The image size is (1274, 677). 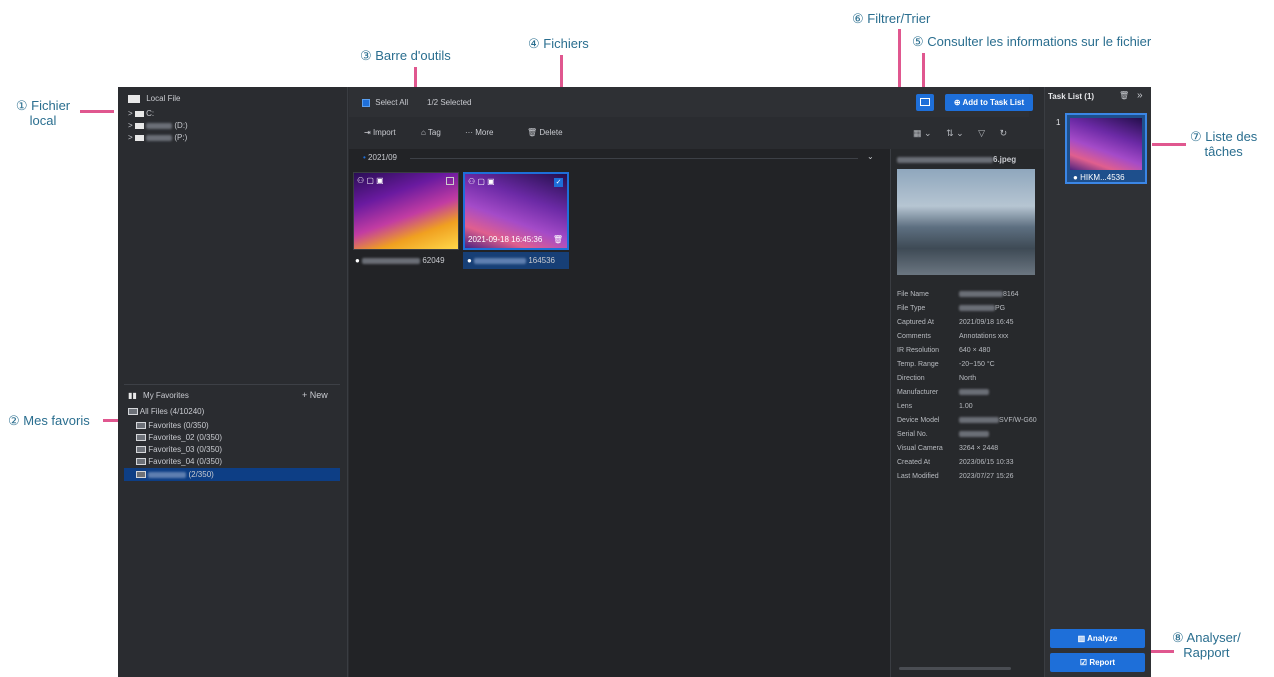 What do you see at coordinates (315, 395) in the screenshot?
I see `new-favorite-button: + New` at bounding box center [315, 395].